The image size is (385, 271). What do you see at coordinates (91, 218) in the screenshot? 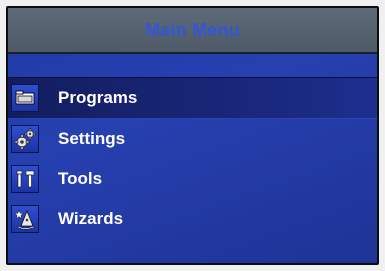
I see `menu-item-label: Wizards` at bounding box center [91, 218].